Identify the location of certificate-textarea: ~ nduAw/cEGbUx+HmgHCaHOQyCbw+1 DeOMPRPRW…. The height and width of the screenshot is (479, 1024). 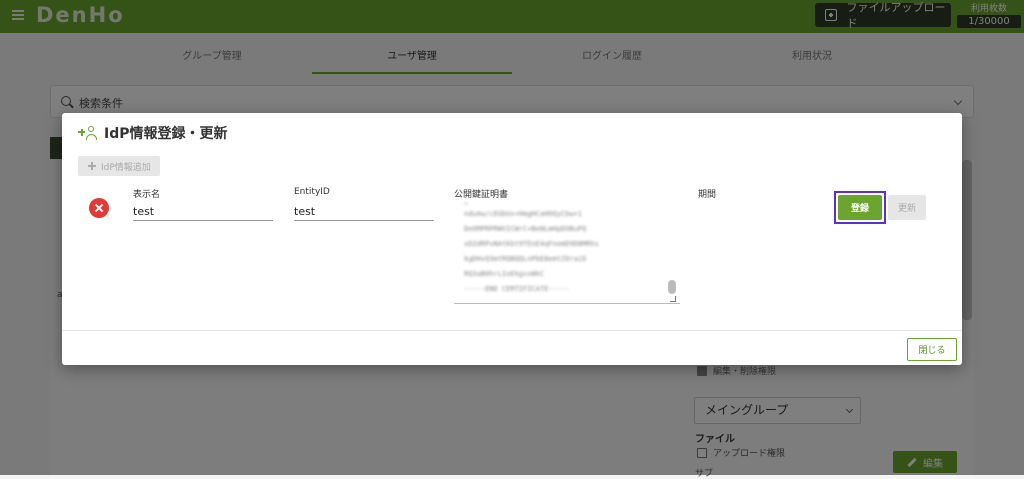
(567, 252).